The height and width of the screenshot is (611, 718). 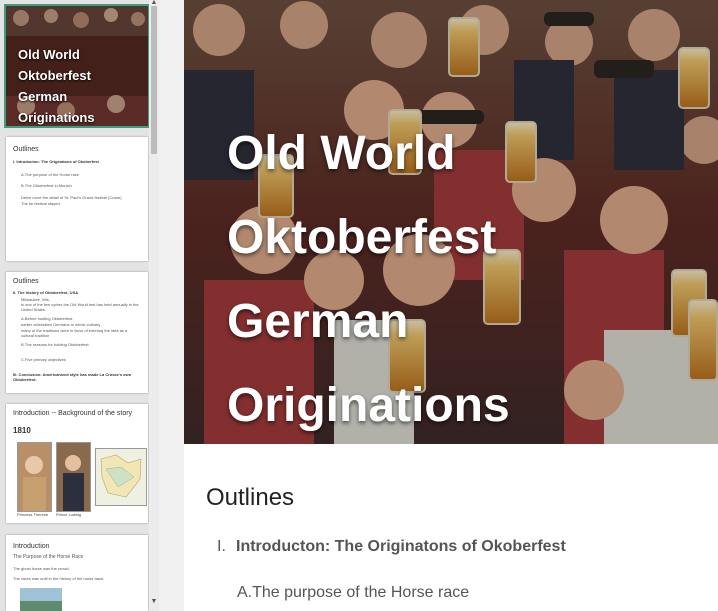 What do you see at coordinates (50, 174) in the screenshot?
I see `slide-thumbnail-line: A.The purpose of the Horse race` at bounding box center [50, 174].